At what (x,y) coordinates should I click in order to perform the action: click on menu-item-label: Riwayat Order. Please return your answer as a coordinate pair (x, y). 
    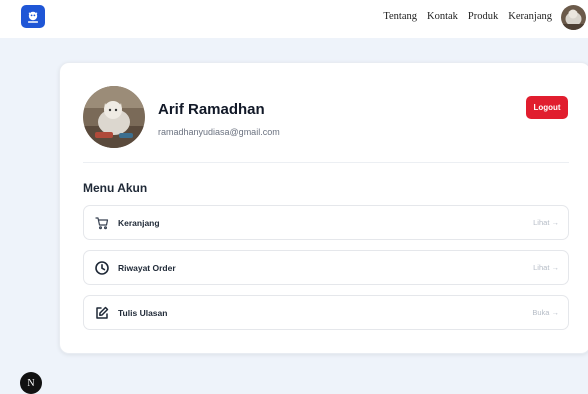
    Looking at the image, I should click on (147, 268).